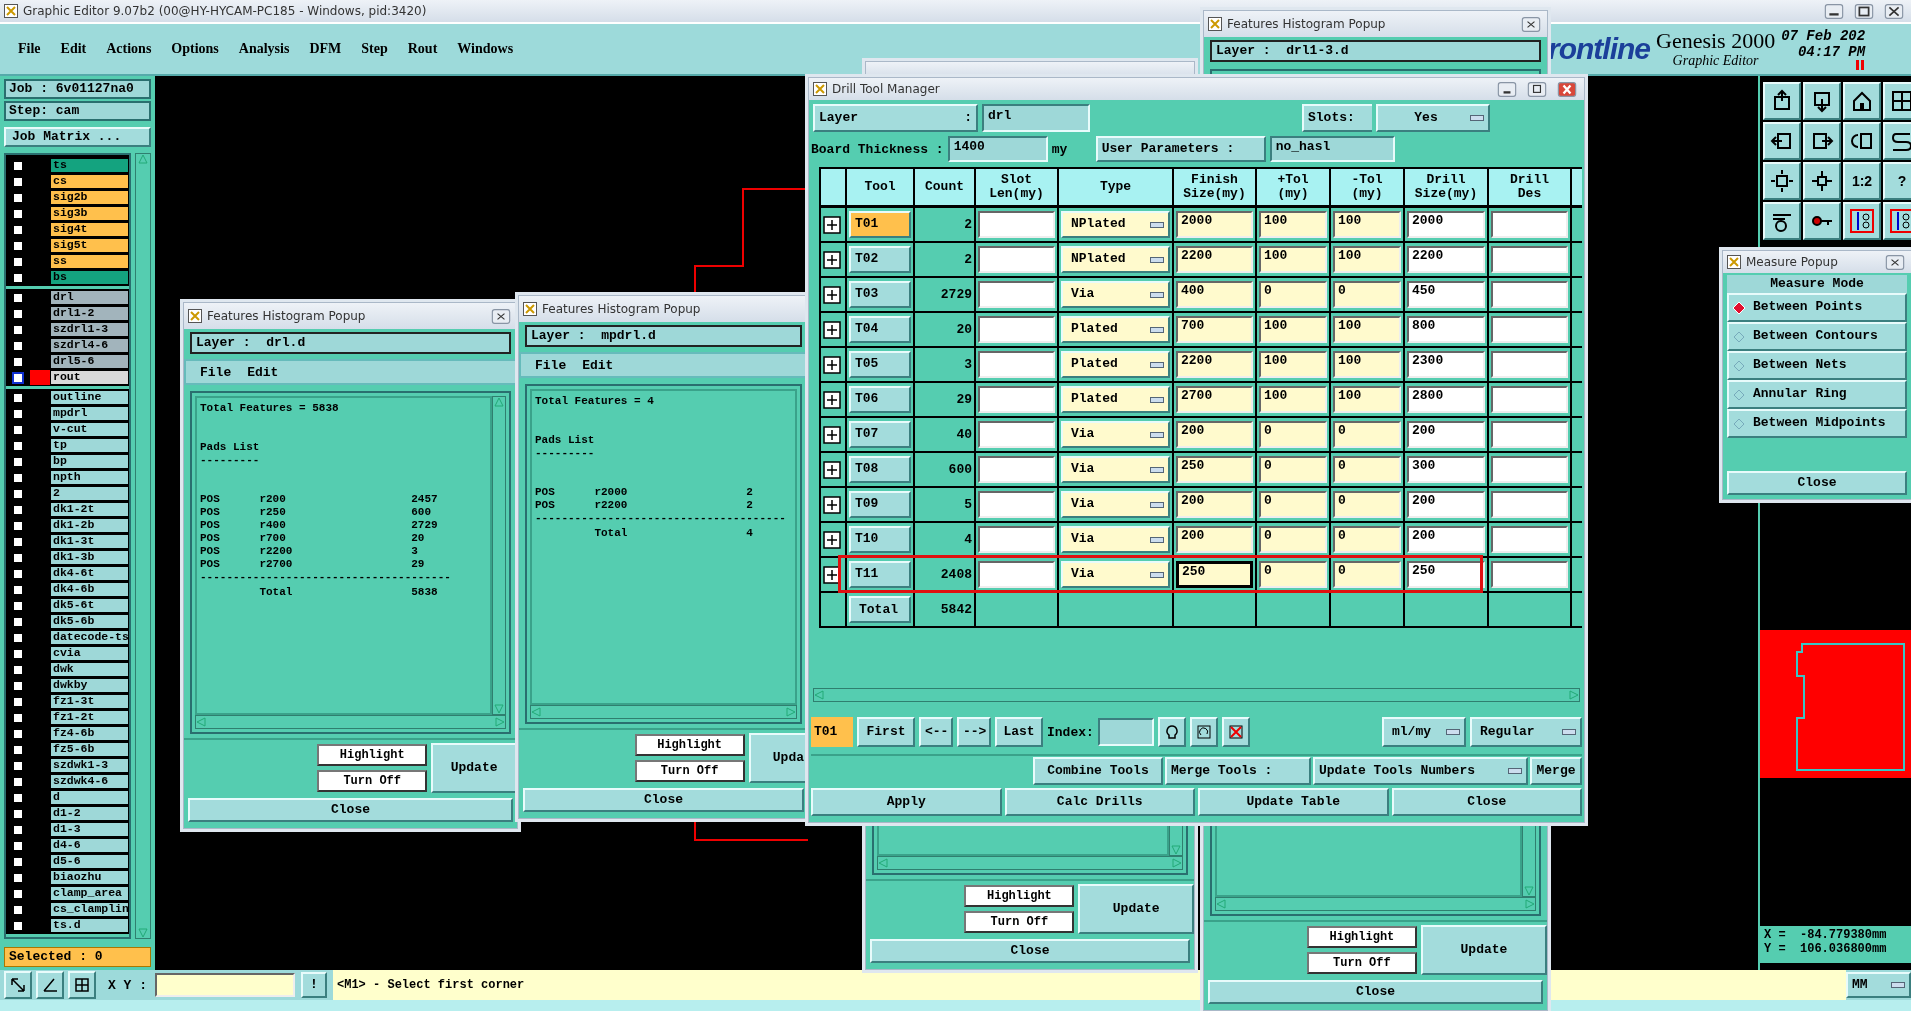 The height and width of the screenshot is (1011, 1911). I want to click on measure-mode-option: Between Midpoints, so click(1817, 423).